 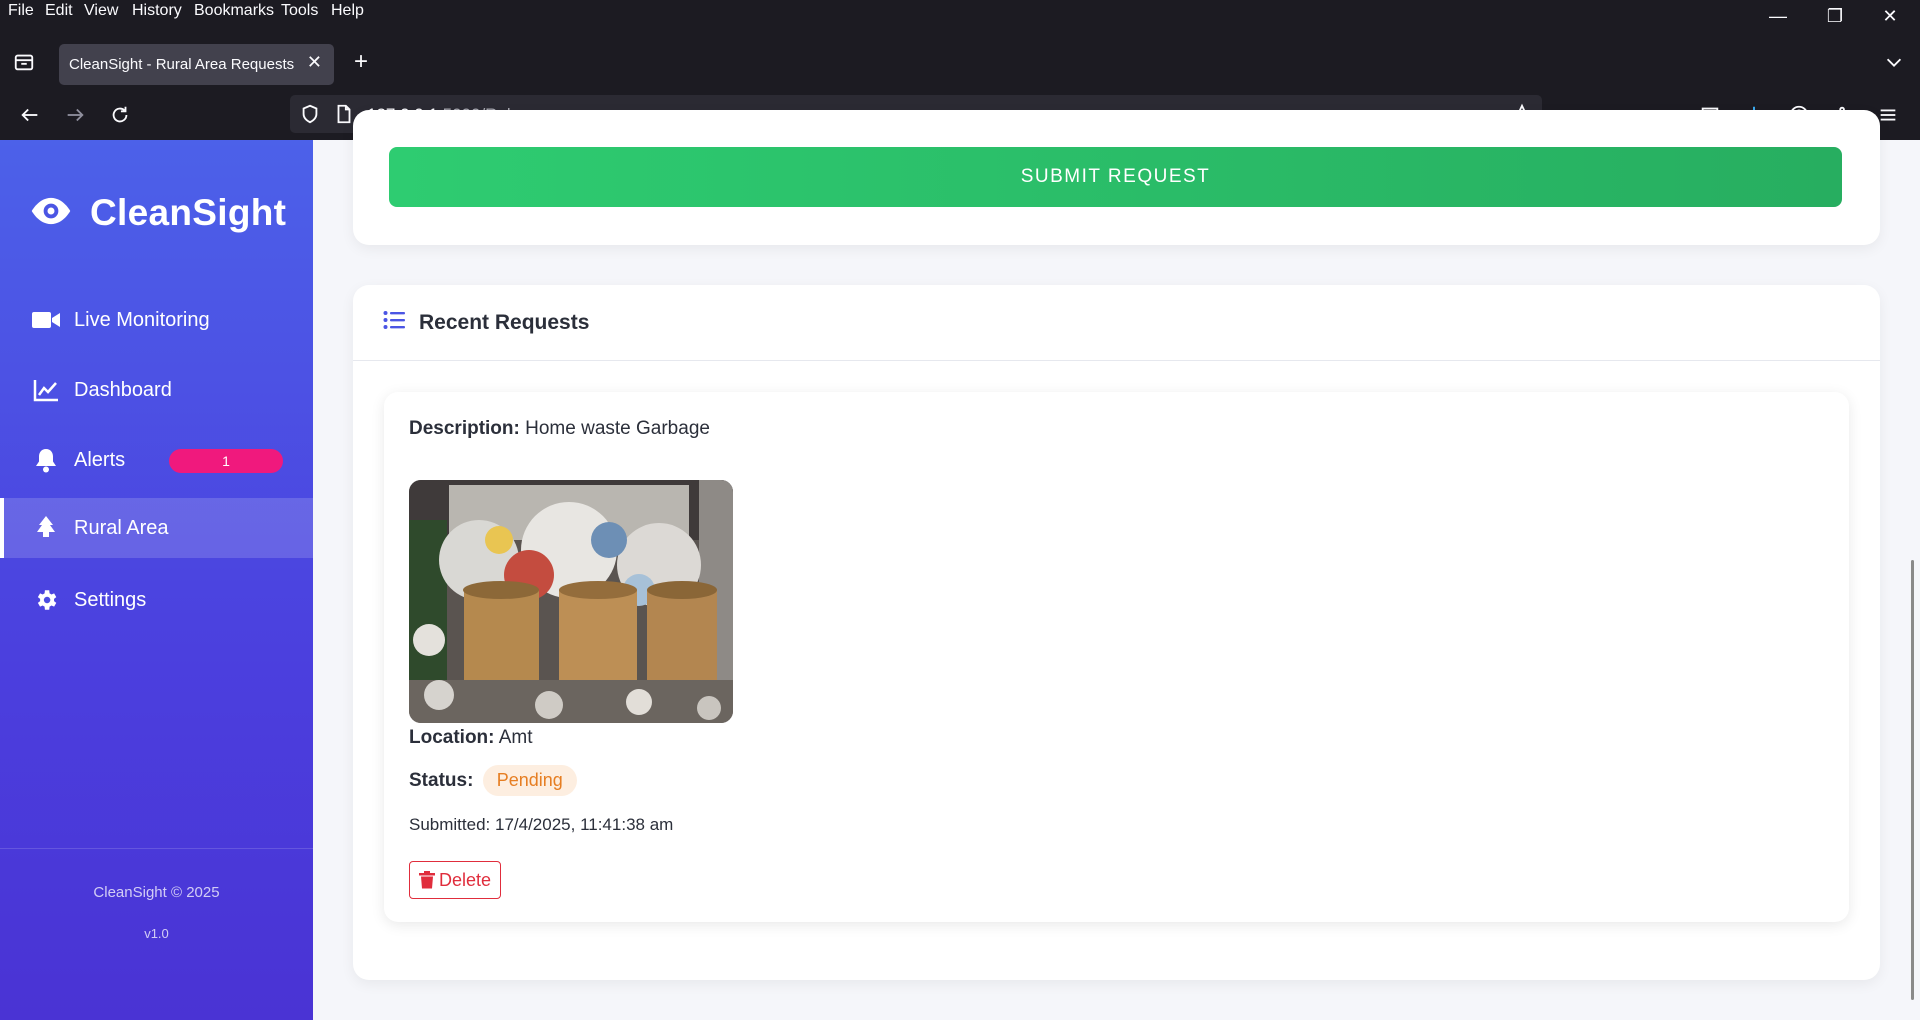 What do you see at coordinates (188, 212) in the screenshot?
I see `brand-name: CleanSight` at bounding box center [188, 212].